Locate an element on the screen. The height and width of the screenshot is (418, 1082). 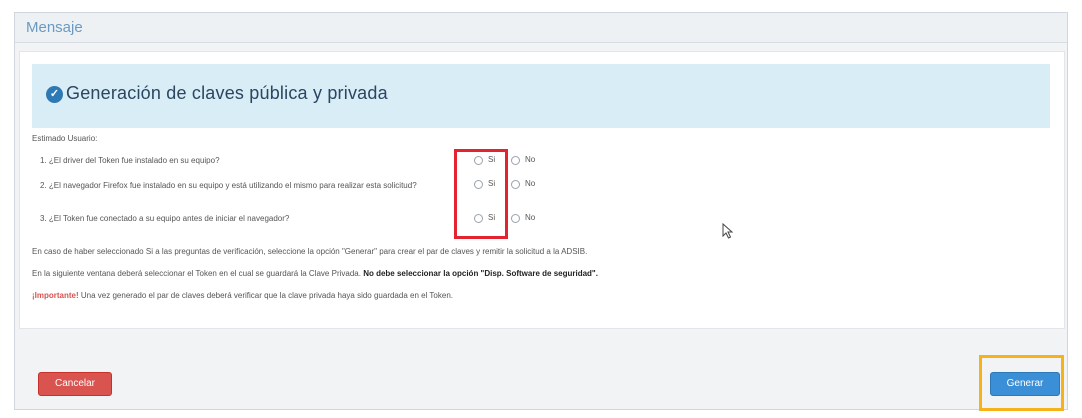
greeting-text: Estimado Usuario: is located at coordinates (65, 138).